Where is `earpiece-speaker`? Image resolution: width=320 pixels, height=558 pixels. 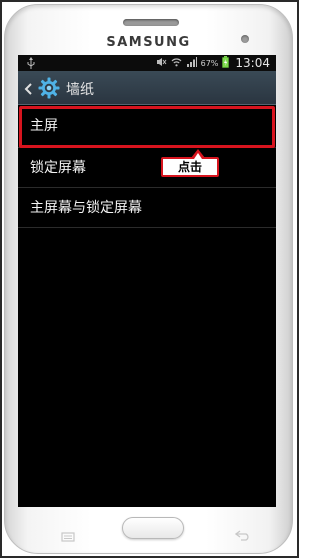 earpiece-speaker is located at coordinates (151, 22).